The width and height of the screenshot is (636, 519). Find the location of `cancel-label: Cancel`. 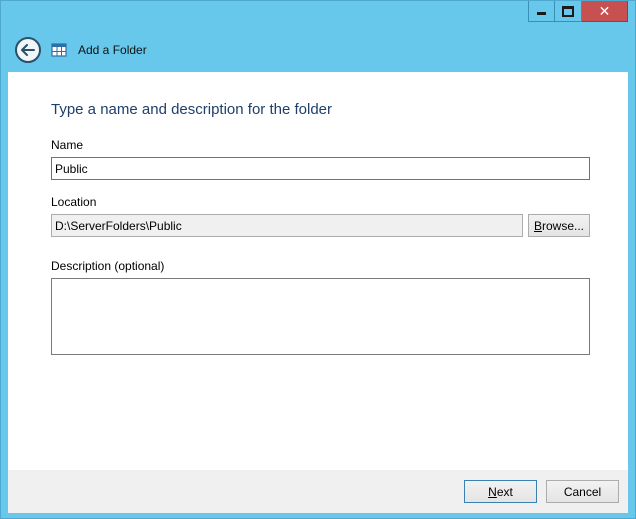

cancel-label: Cancel is located at coordinates (582, 491).